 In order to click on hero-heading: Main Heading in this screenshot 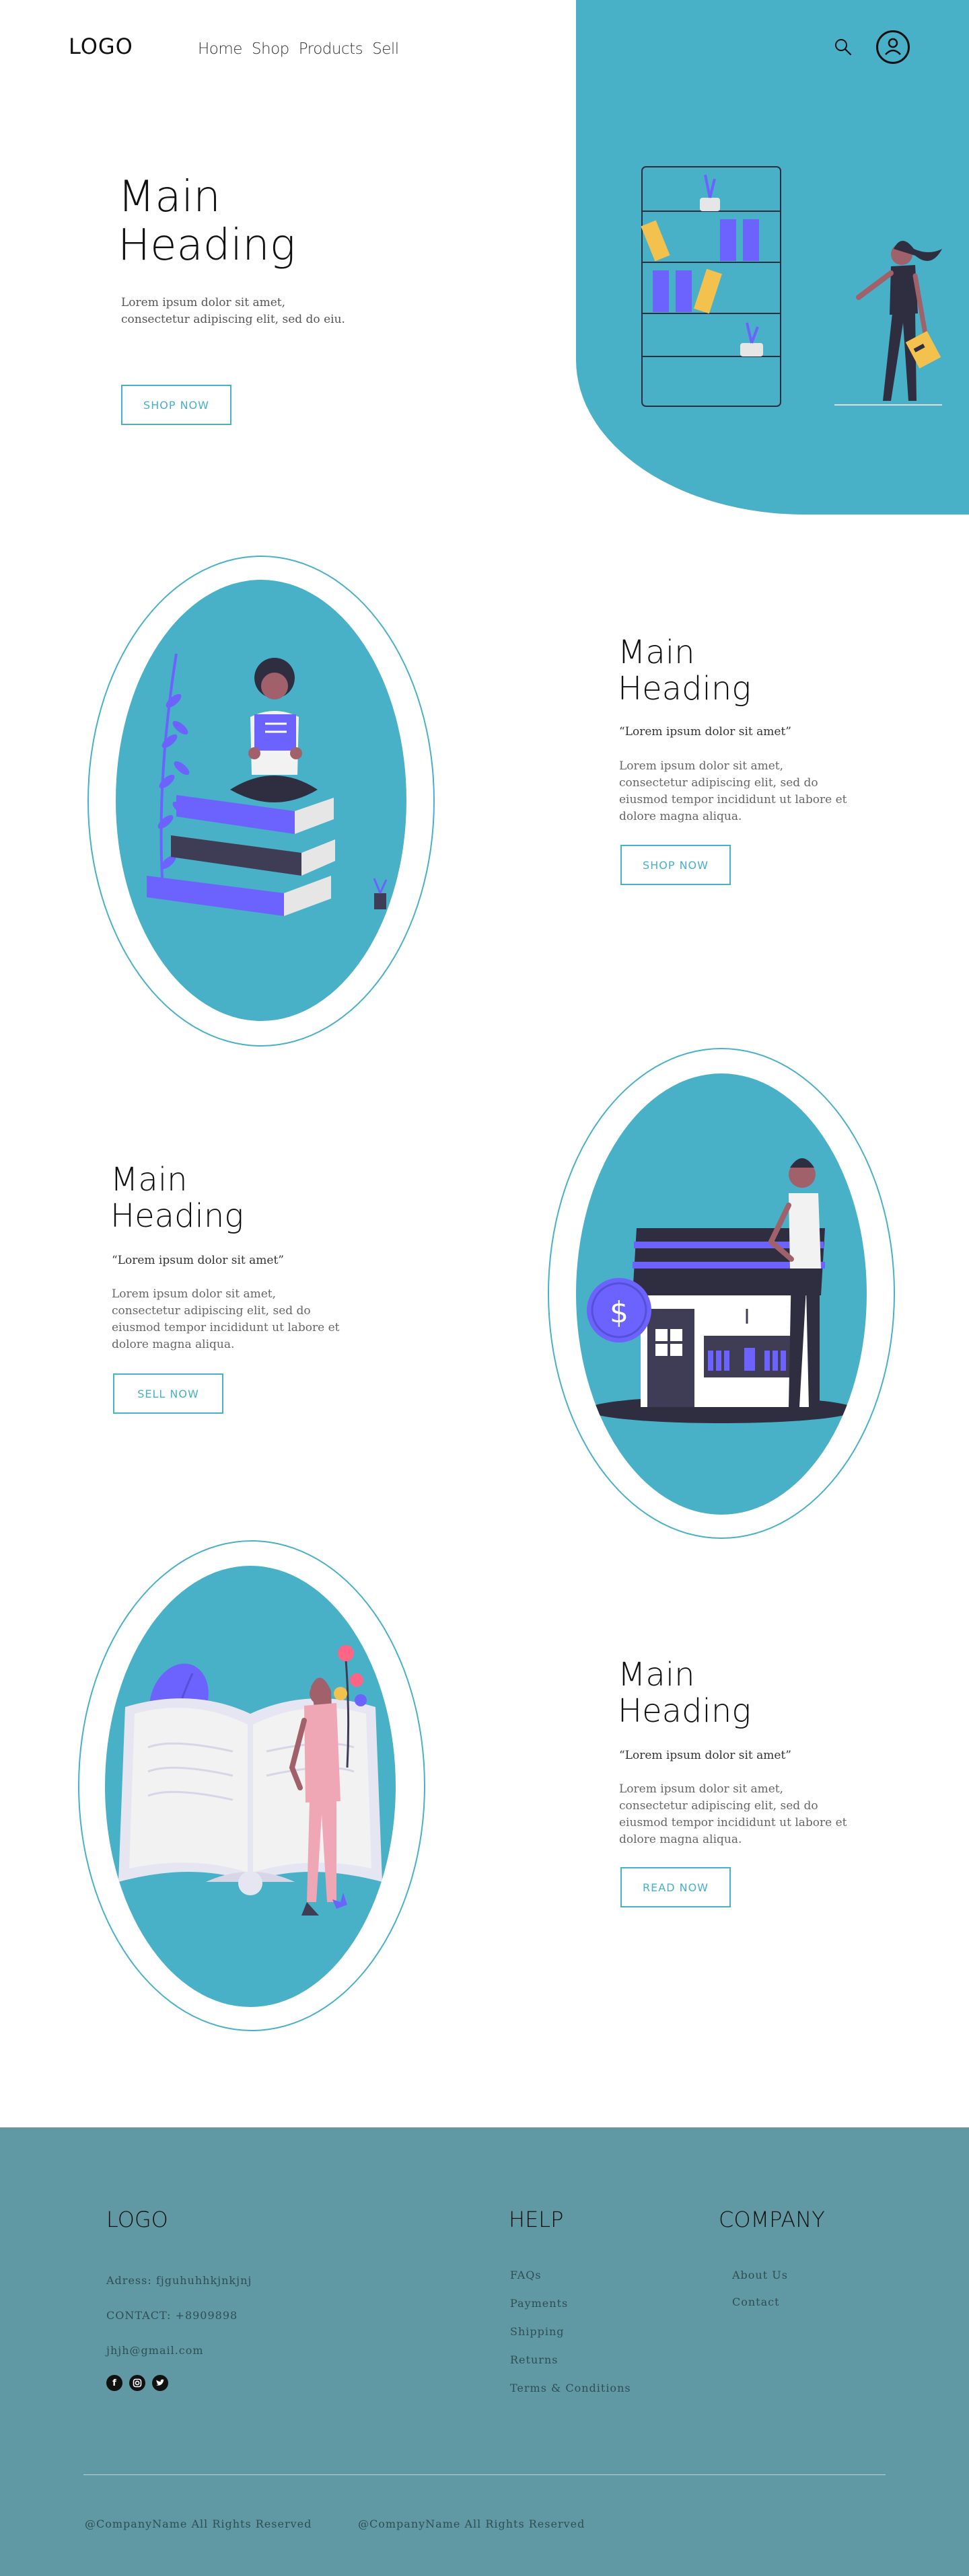, I will do `click(207, 221)`.